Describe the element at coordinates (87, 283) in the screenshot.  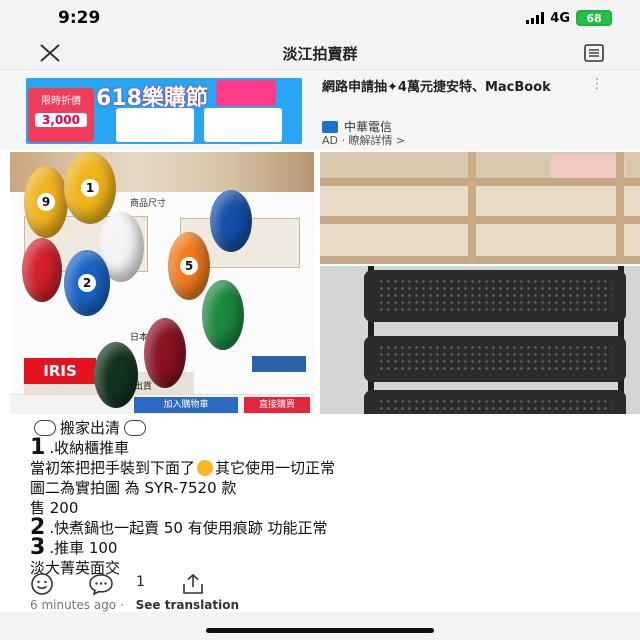
I see `billiard-ball: 2` at that location.